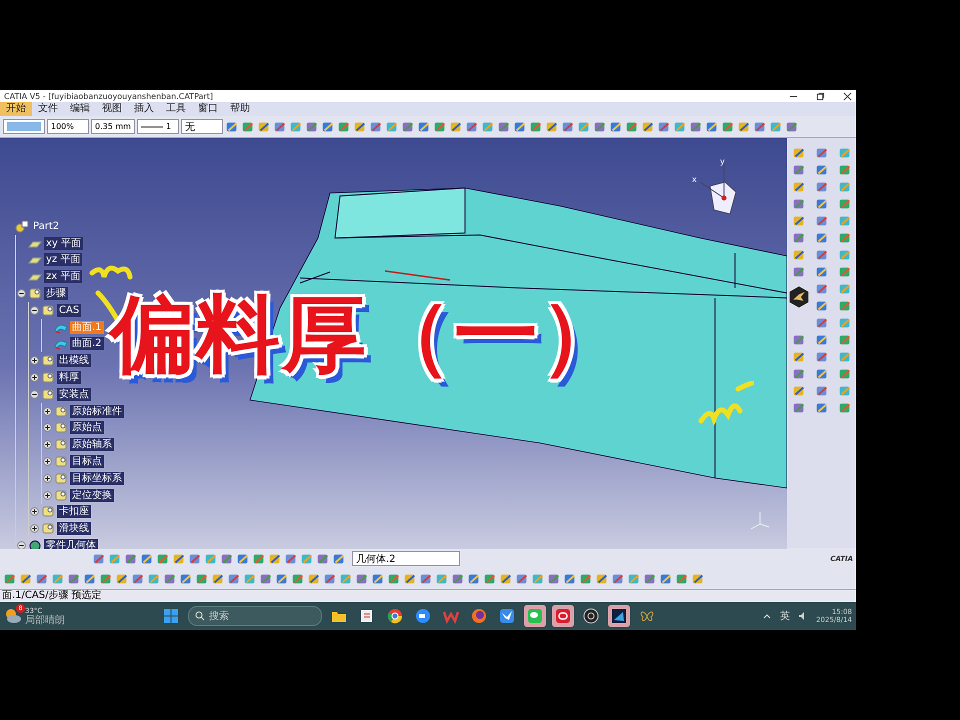 This screenshot has height=720, width=960. I want to click on menu-item: 插入, so click(144, 109).